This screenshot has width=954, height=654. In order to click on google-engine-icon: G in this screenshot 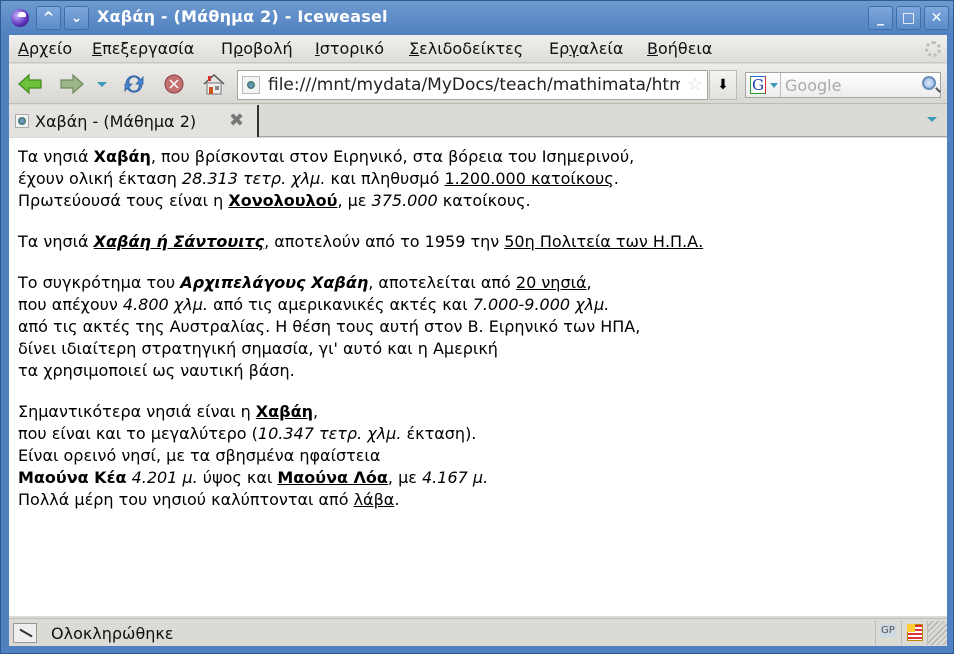, I will do `click(758, 85)`.